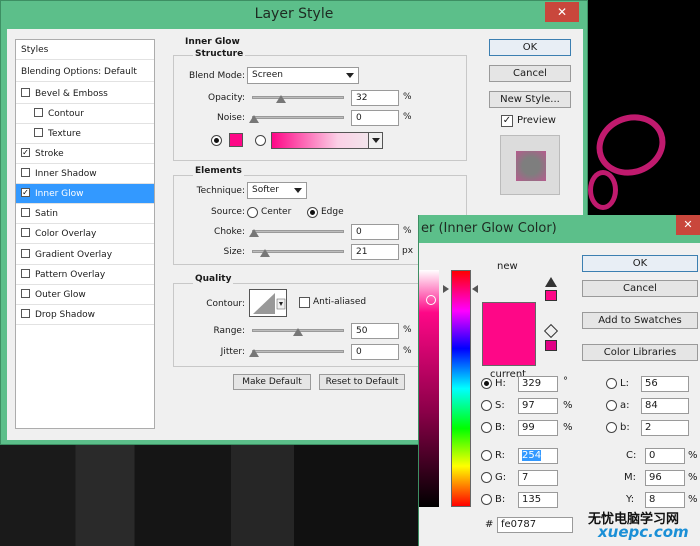 This screenshot has width=700, height=546. Describe the element at coordinates (486, 499) in the screenshot. I see `blue-radio` at that location.